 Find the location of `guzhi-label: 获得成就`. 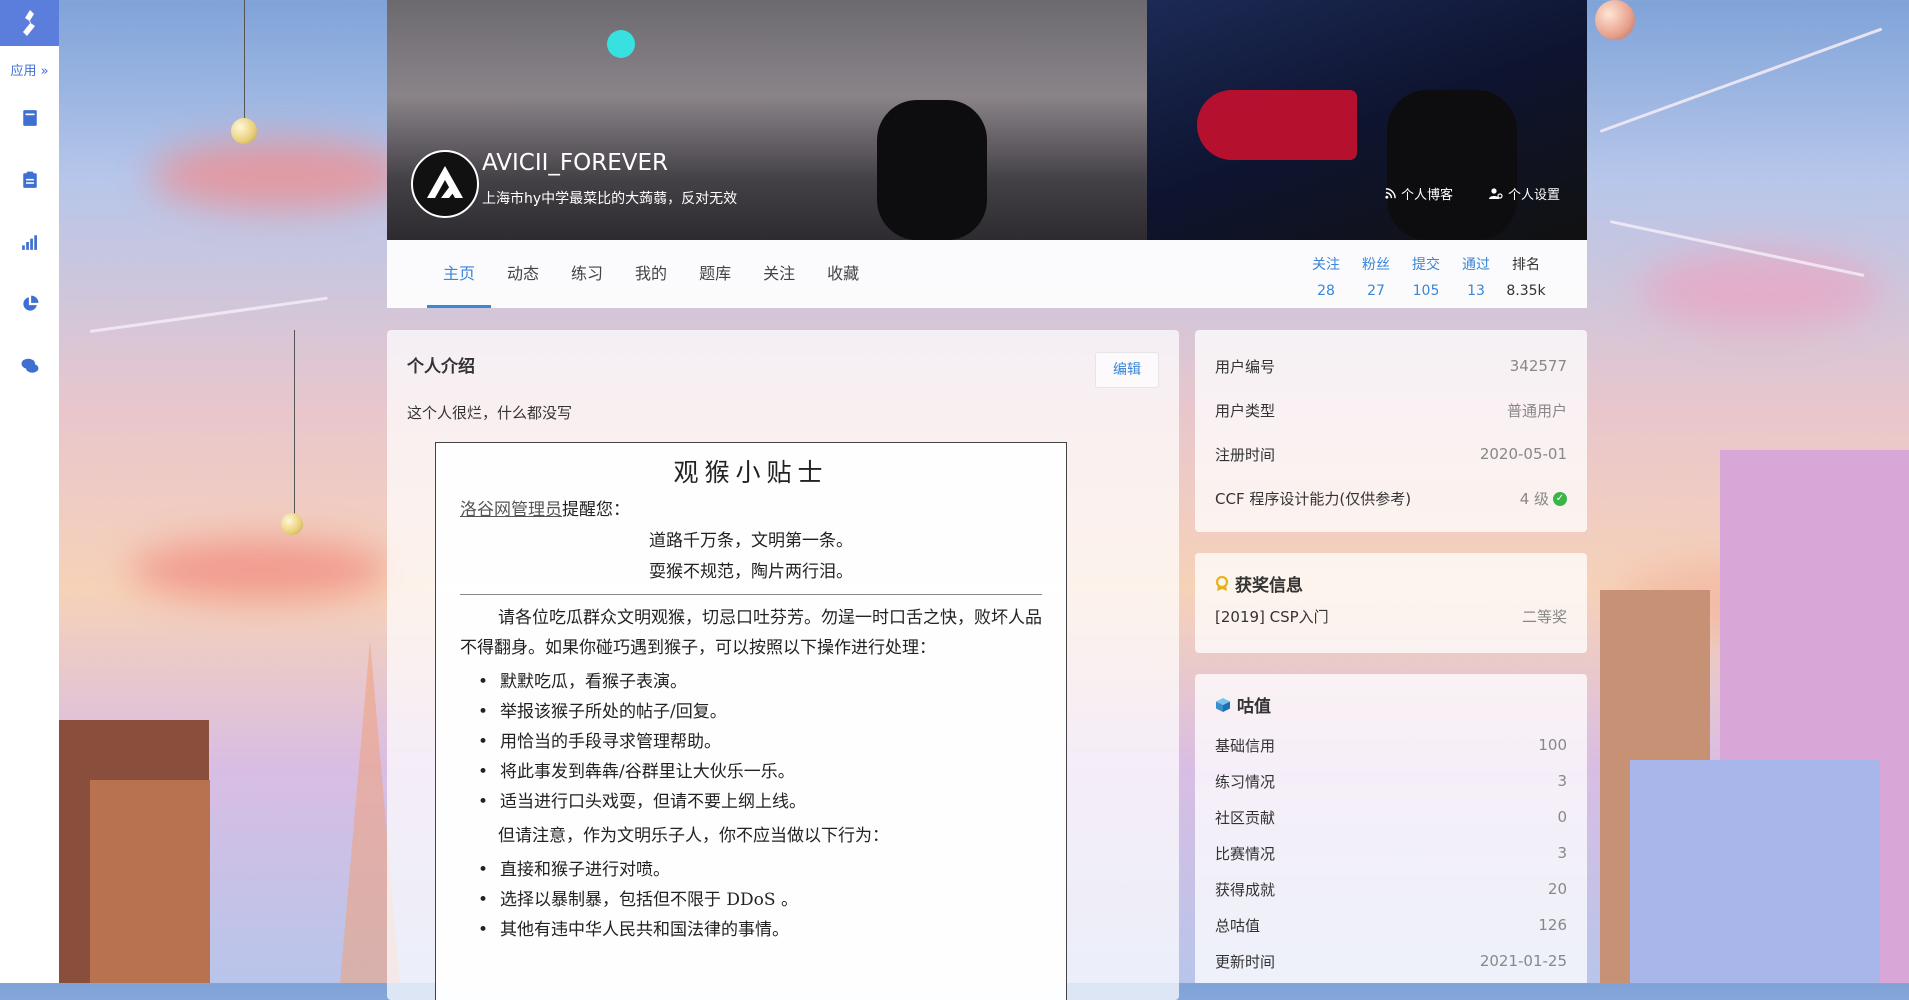

guzhi-label: 获得成就 is located at coordinates (1245, 889).